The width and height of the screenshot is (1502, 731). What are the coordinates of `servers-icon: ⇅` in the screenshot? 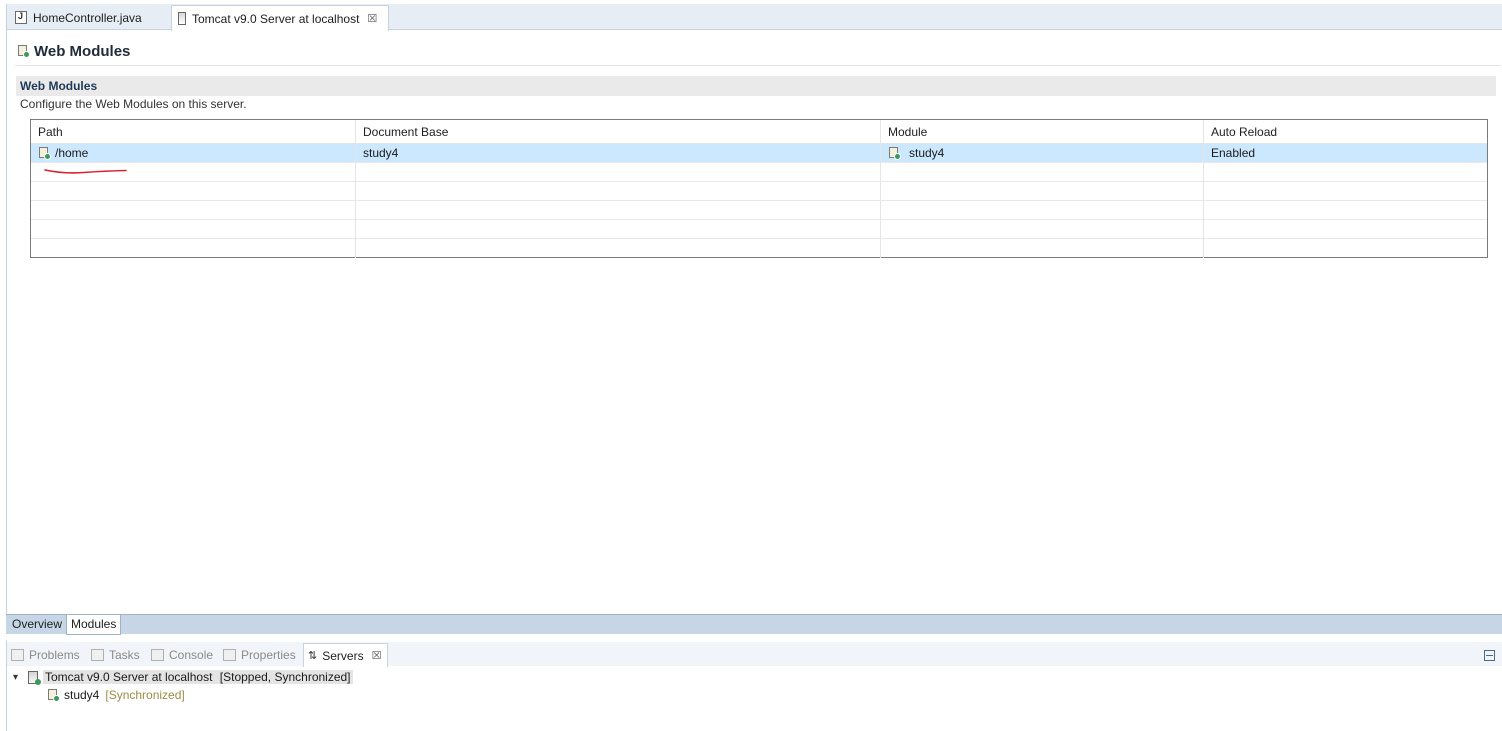 It's located at (313, 656).